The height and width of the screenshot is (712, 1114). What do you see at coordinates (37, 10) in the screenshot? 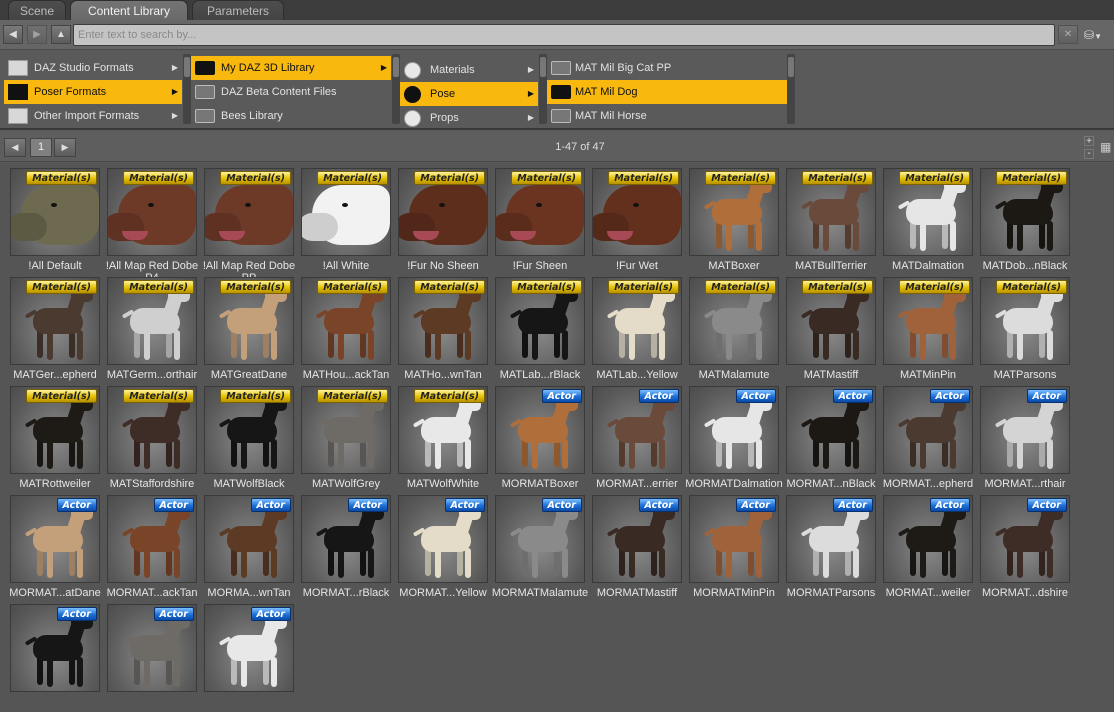
I see `tab-scene: Scene` at bounding box center [37, 10].